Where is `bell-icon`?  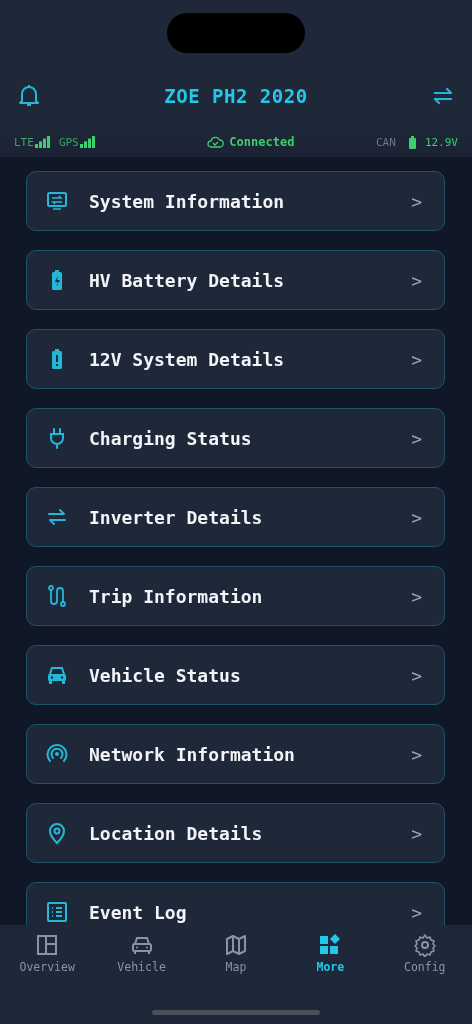
bell-icon is located at coordinates (29, 96).